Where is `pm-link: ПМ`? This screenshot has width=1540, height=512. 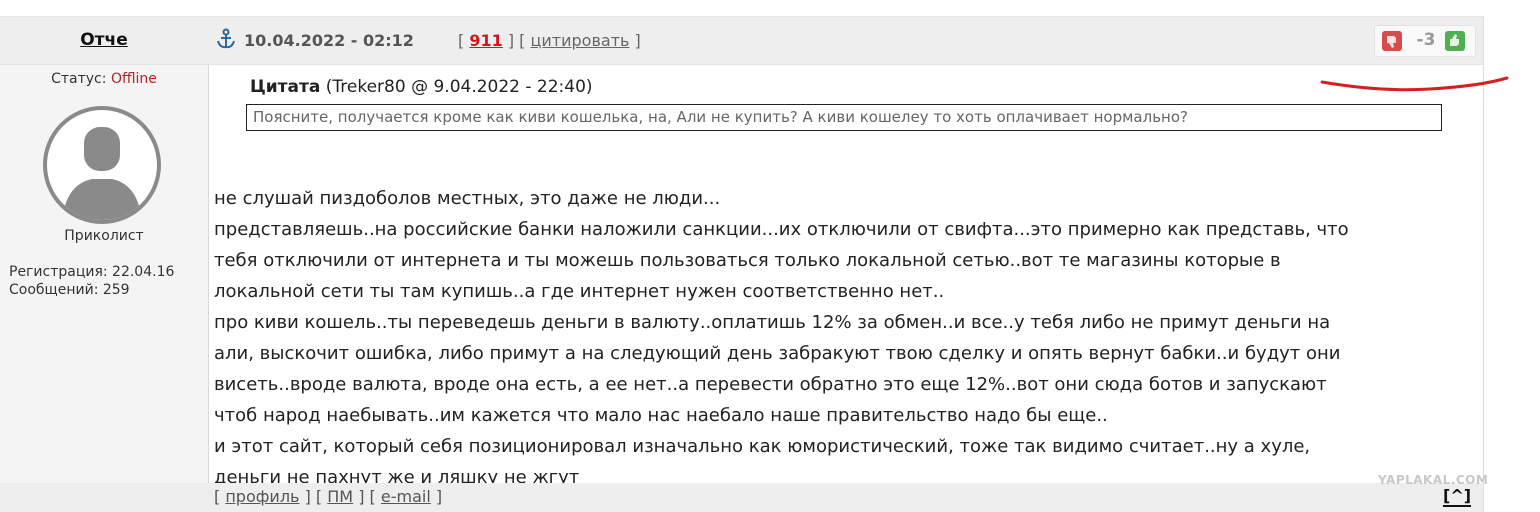
pm-link: ПМ is located at coordinates (340, 496).